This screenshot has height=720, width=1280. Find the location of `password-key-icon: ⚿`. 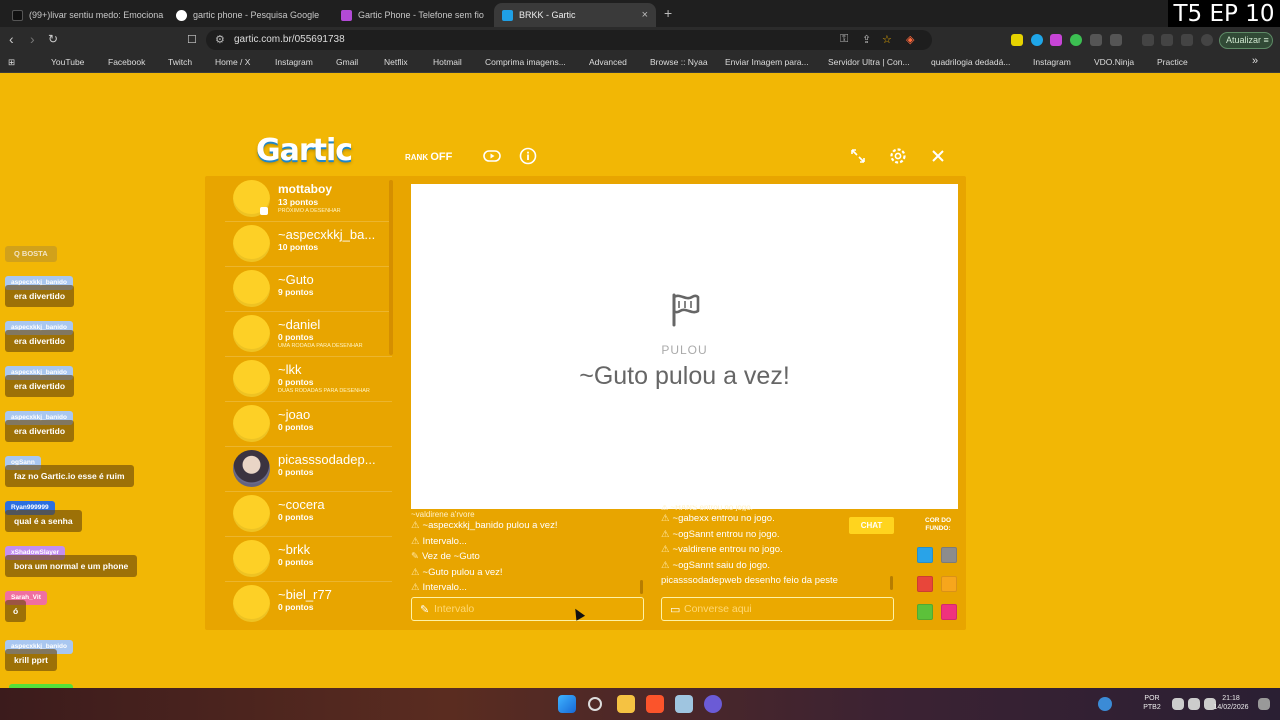

password-key-icon: ⚿ is located at coordinates (844, 39).